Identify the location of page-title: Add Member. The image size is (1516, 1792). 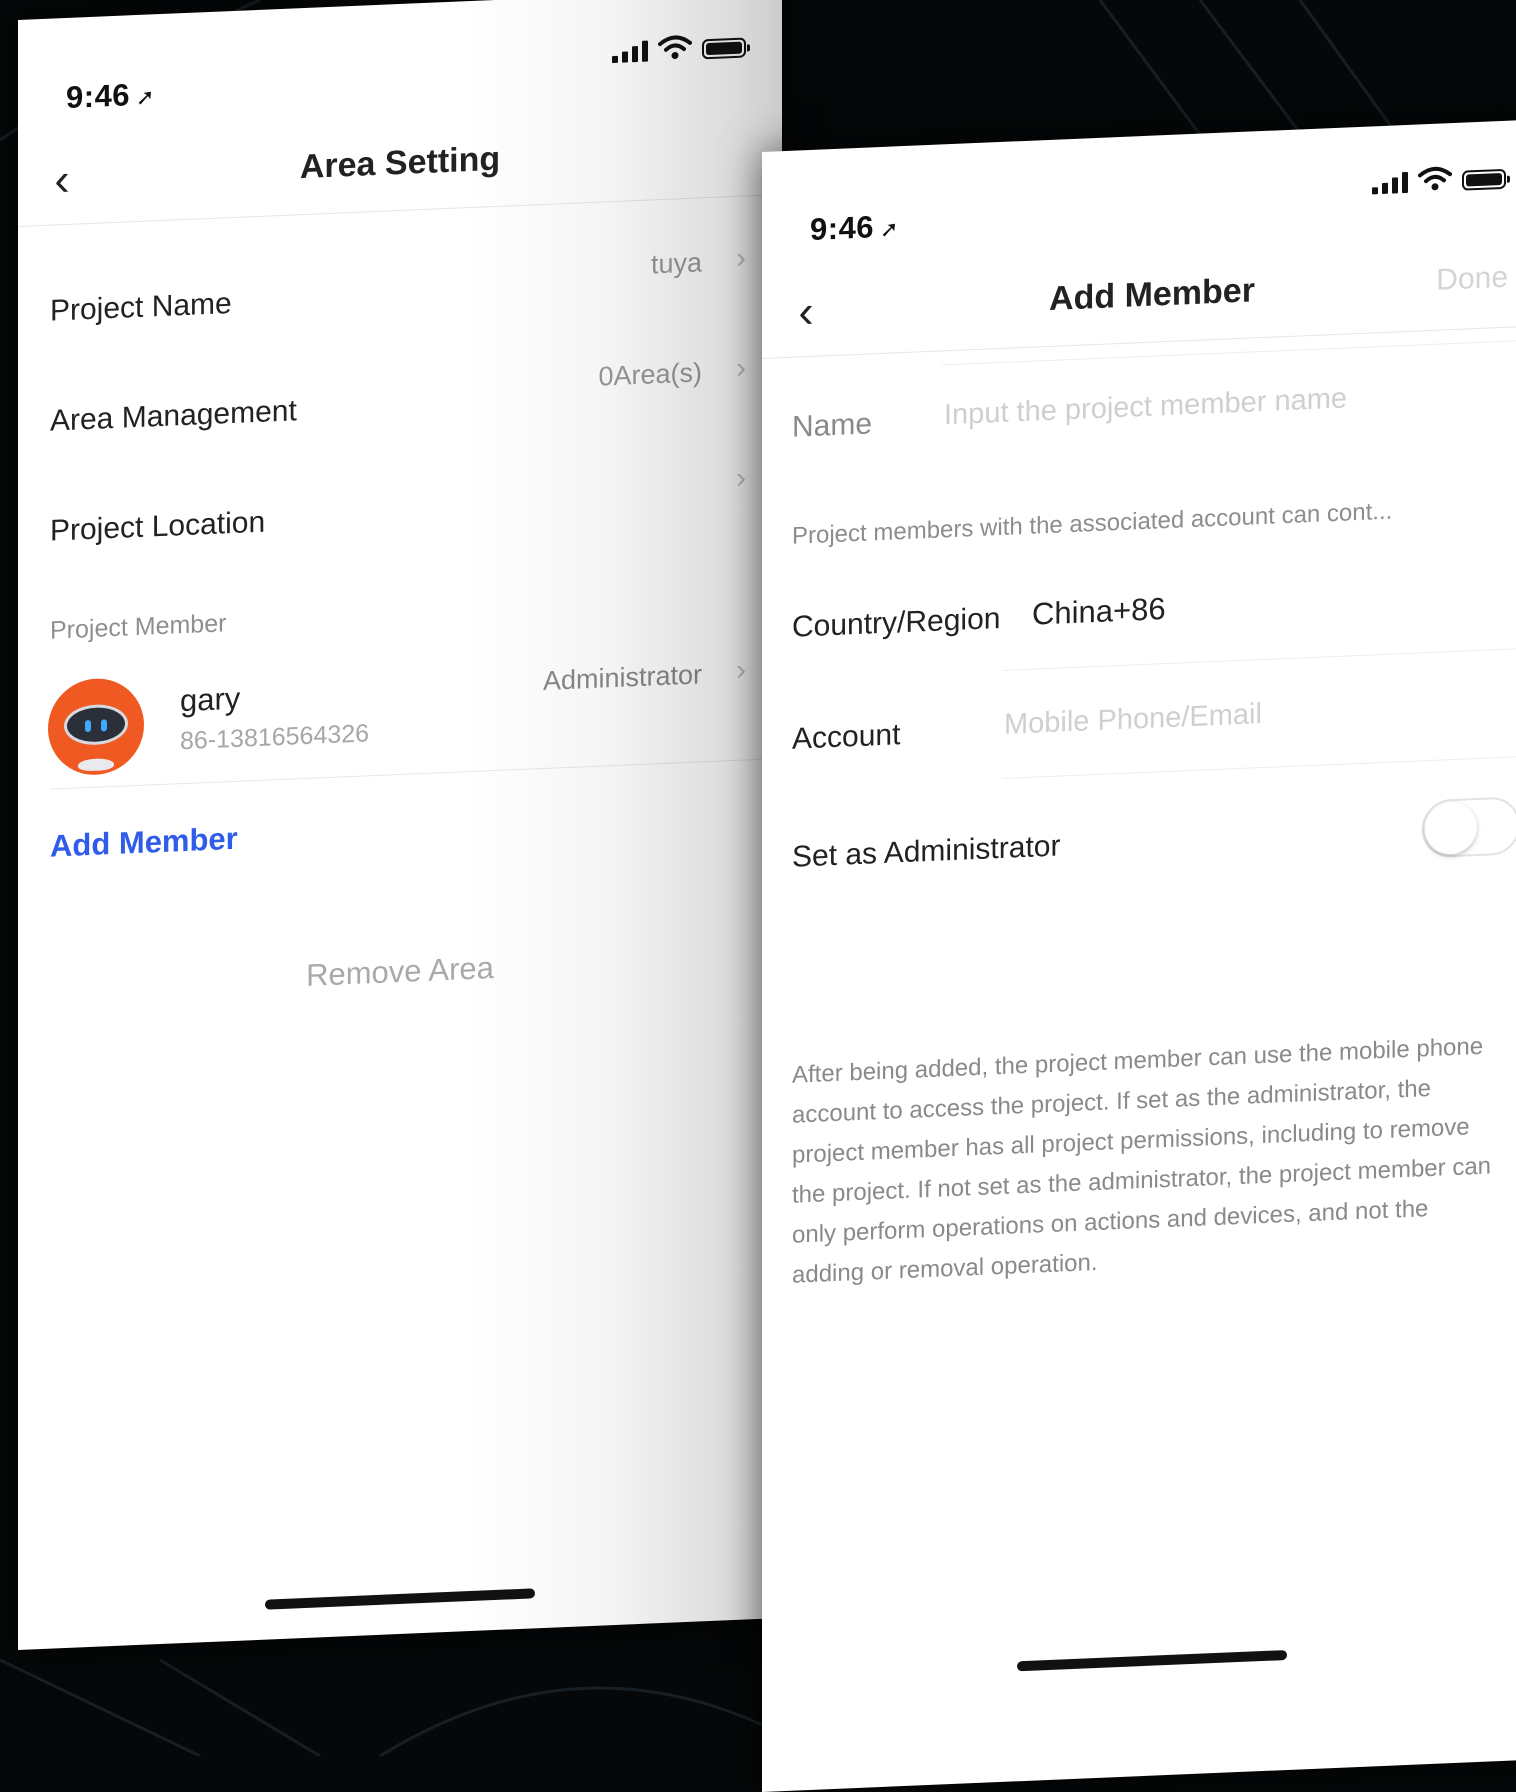
(1152, 294).